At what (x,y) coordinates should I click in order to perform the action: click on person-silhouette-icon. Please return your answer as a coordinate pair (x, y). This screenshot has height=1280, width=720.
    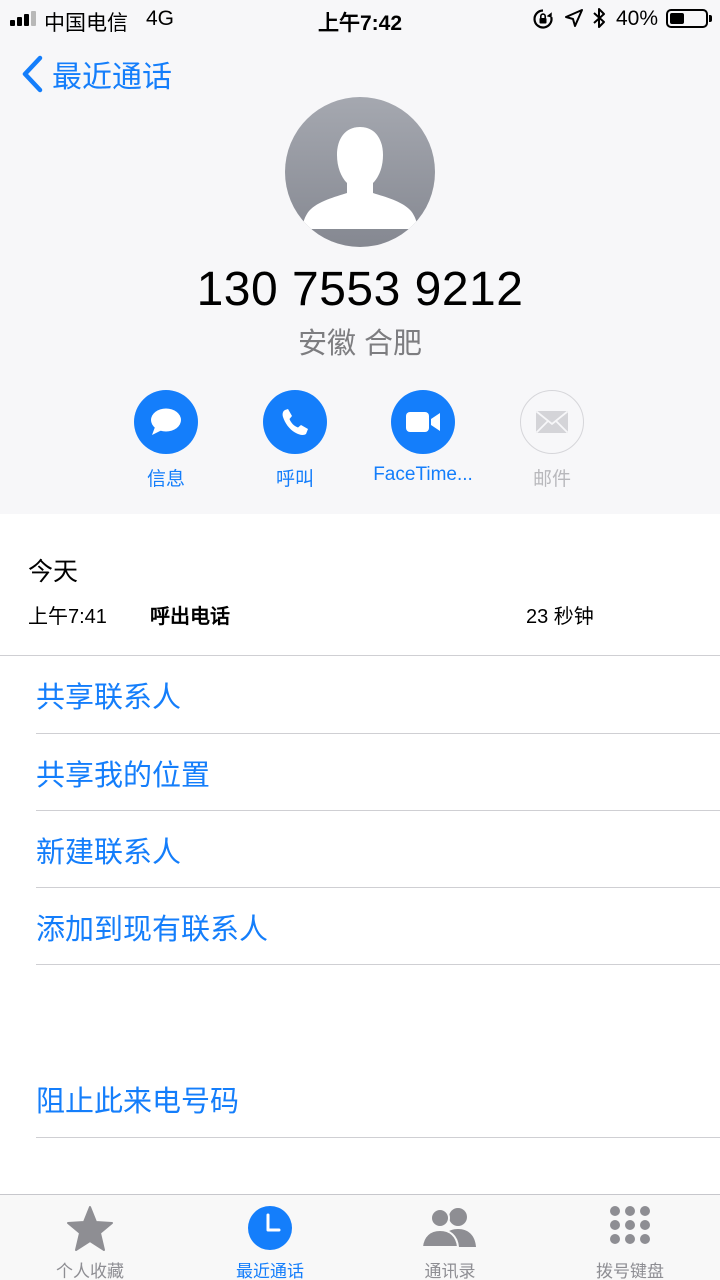
    Looking at the image, I should click on (360, 178).